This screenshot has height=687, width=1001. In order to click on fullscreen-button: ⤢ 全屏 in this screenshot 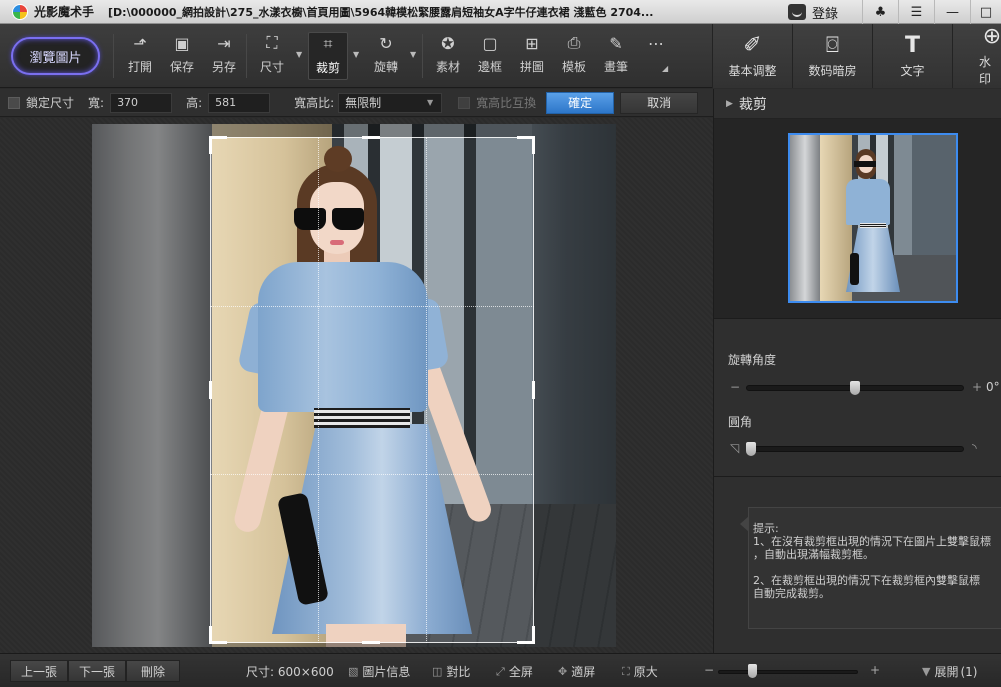, I will do `click(514, 671)`.